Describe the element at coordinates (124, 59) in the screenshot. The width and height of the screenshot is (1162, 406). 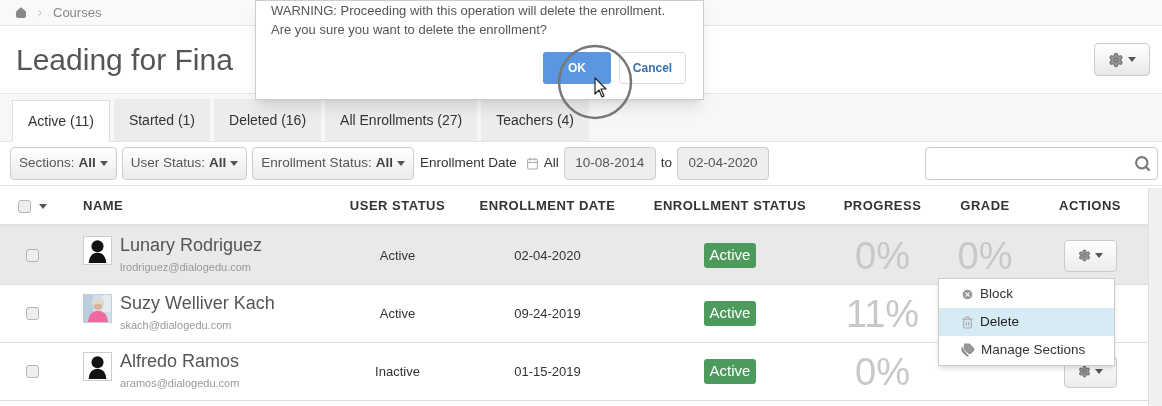
I see `page-title: Leading for Fina` at that location.